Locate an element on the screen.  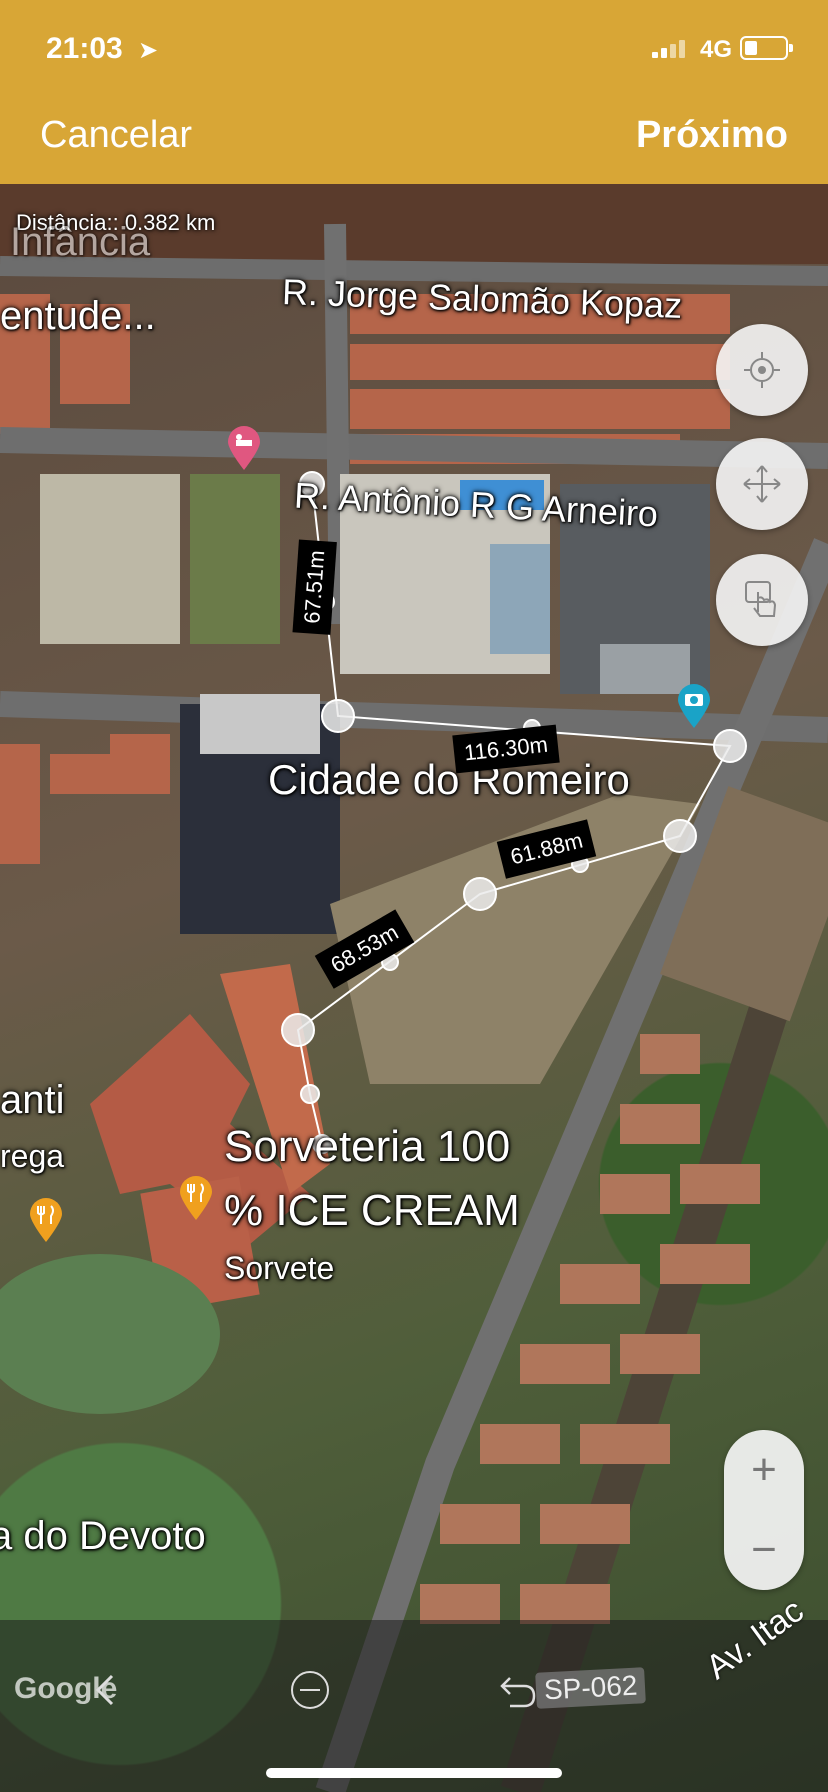
undo-icon is located at coordinates (518, 1692).